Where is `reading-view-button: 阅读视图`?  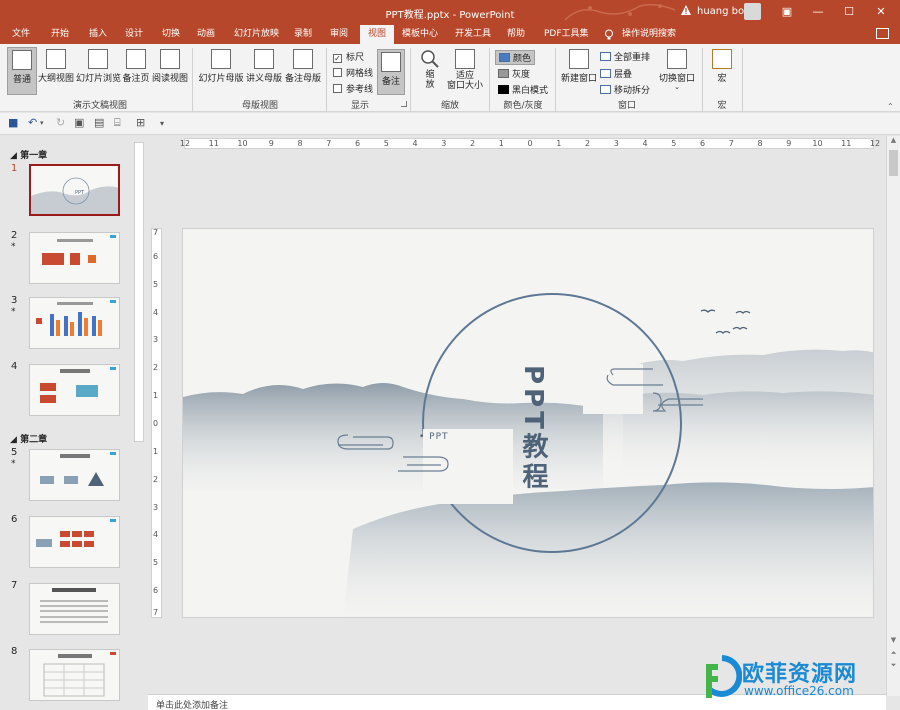 reading-view-button: 阅读视图 is located at coordinates (170, 72).